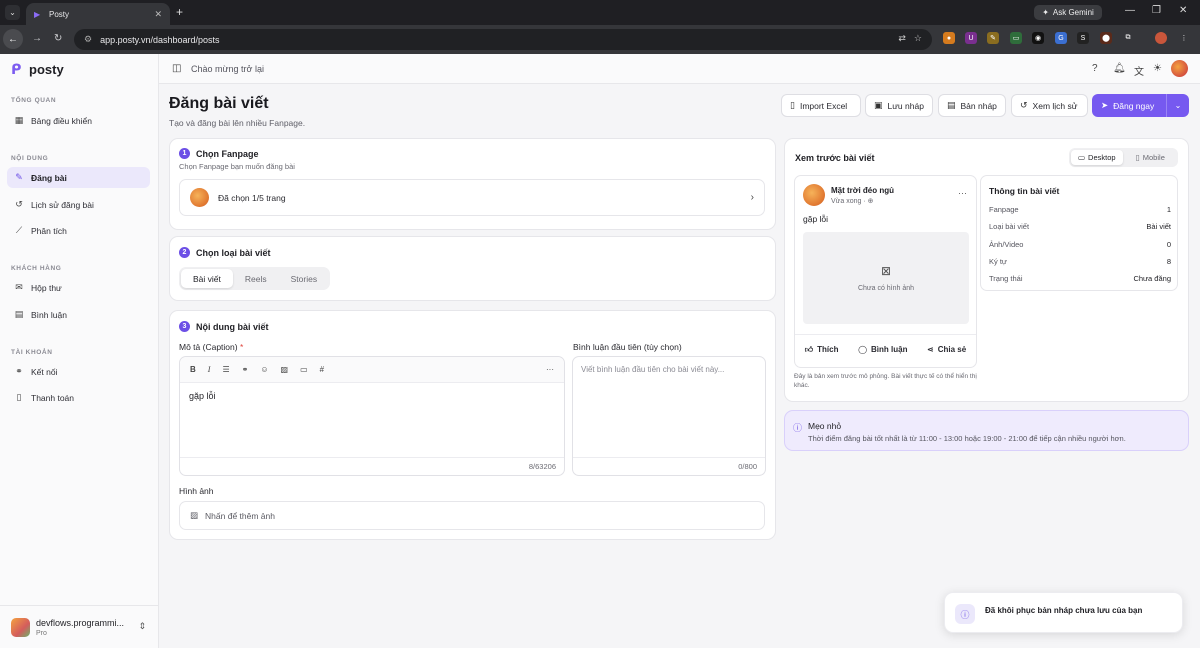  Describe the element at coordinates (19, 120) in the screenshot. I see `grid-icon: ▦` at that location.